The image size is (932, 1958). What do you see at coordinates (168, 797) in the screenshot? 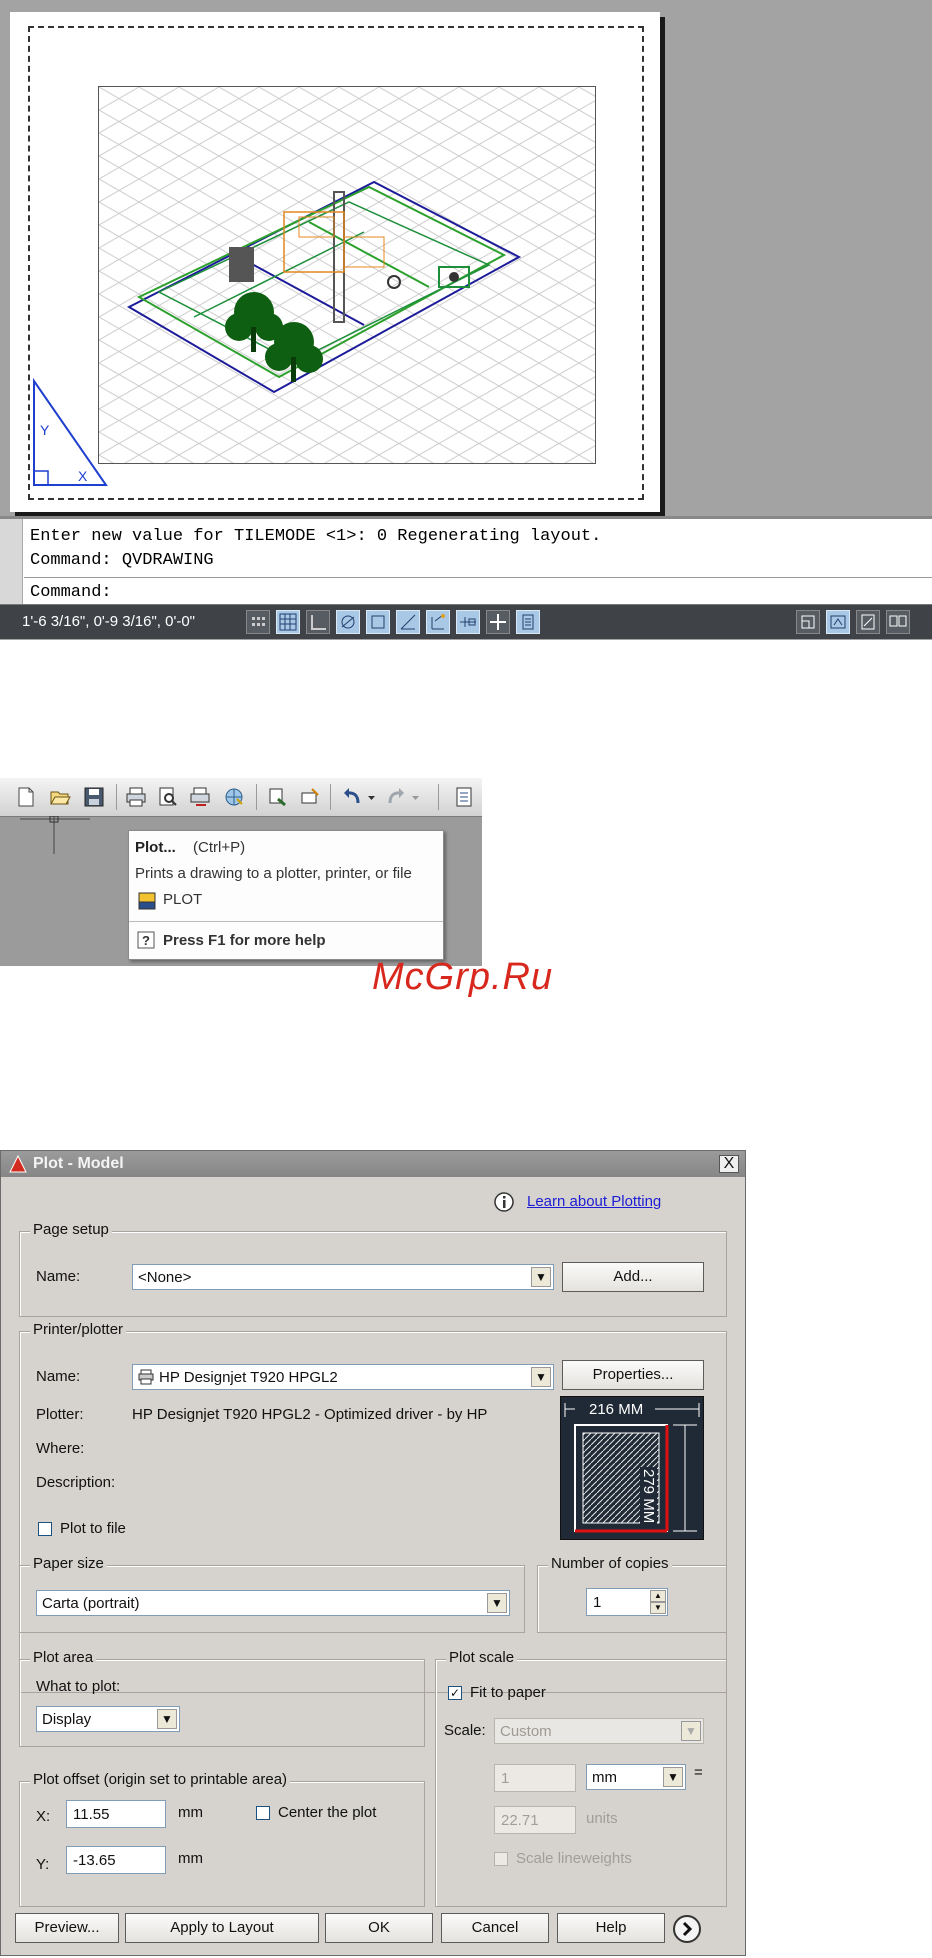
I see `plot-preview-icon` at bounding box center [168, 797].